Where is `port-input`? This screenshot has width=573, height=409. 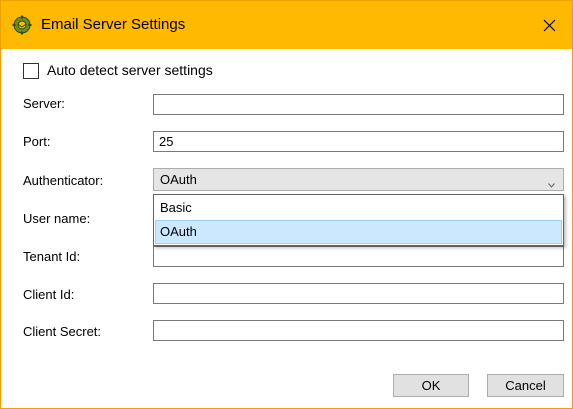
port-input is located at coordinates (358, 141).